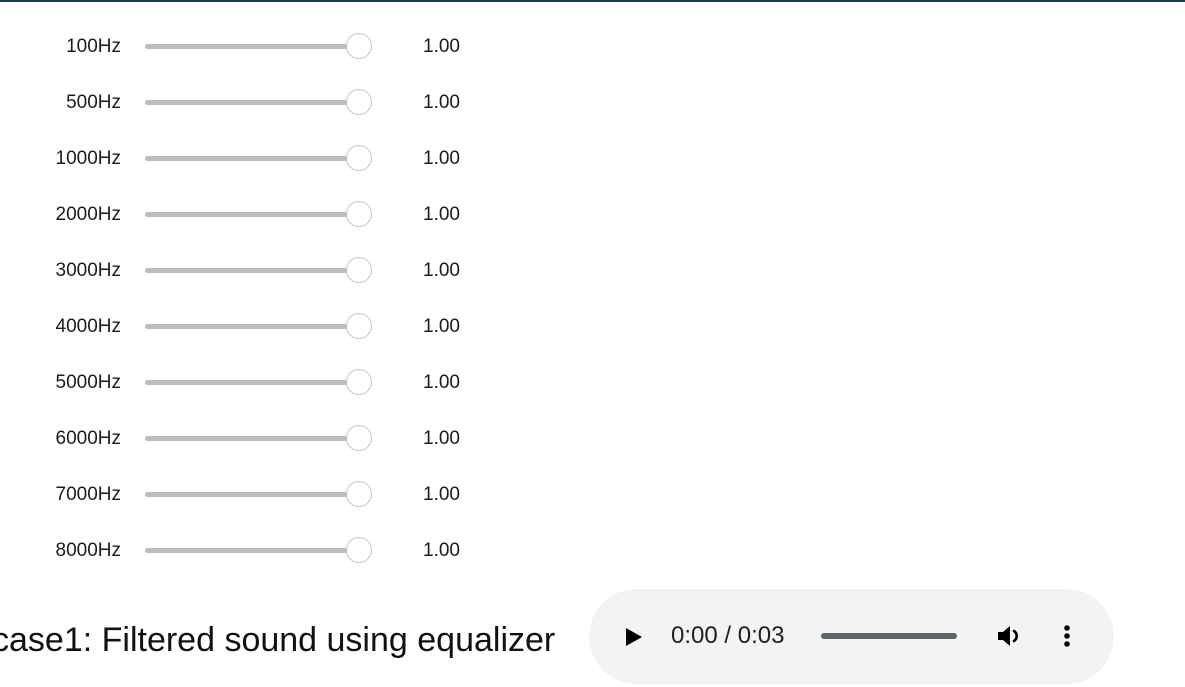 This screenshot has width=1185, height=687. Describe the element at coordinates (88, 494) in the screenshot. I see `band-frequency-label: 7000Hz` at that location.